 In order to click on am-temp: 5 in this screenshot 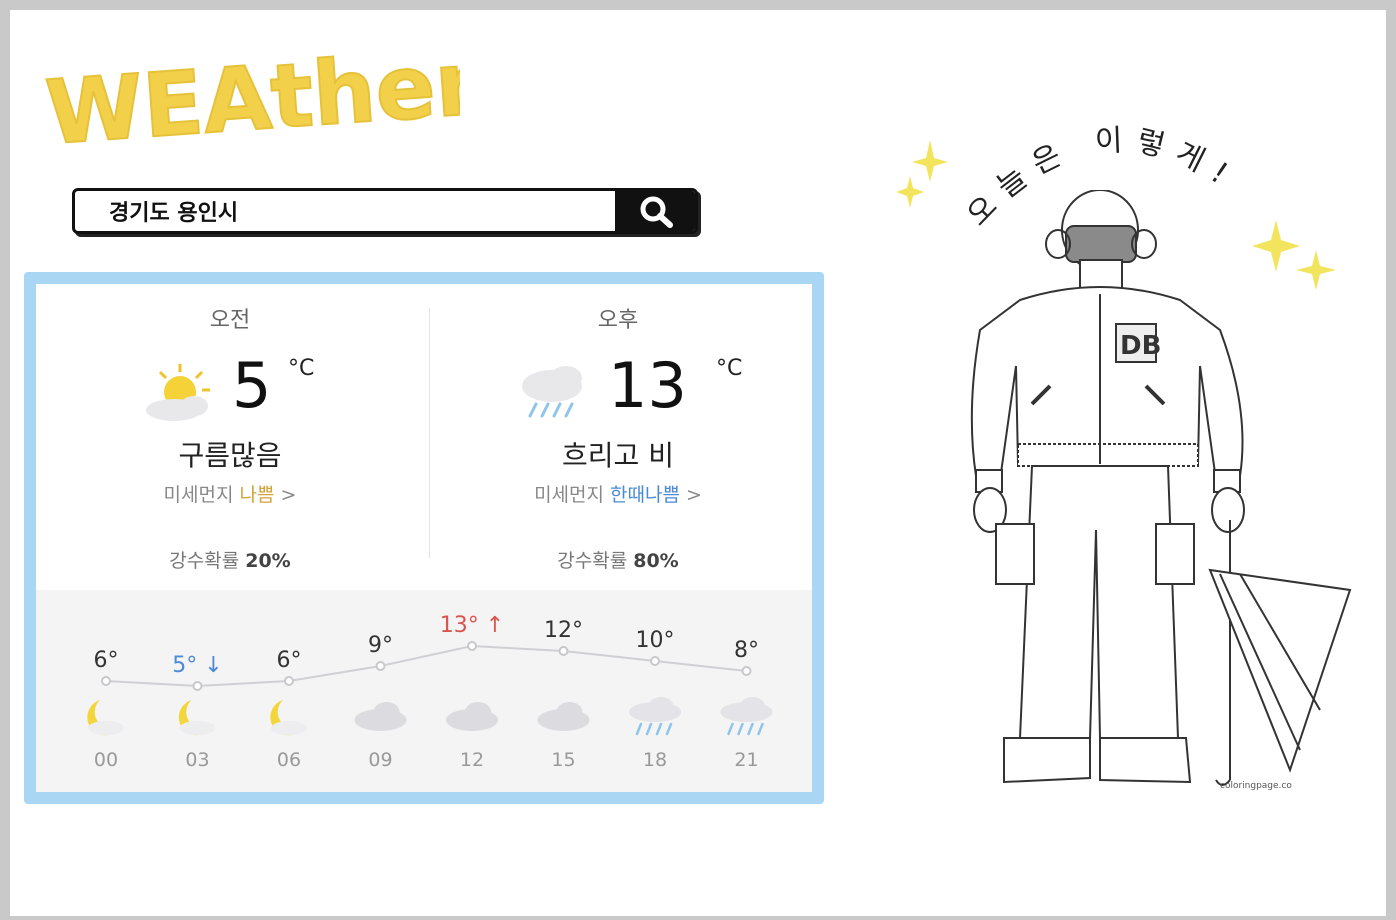, I will do `click(252, 385)`.